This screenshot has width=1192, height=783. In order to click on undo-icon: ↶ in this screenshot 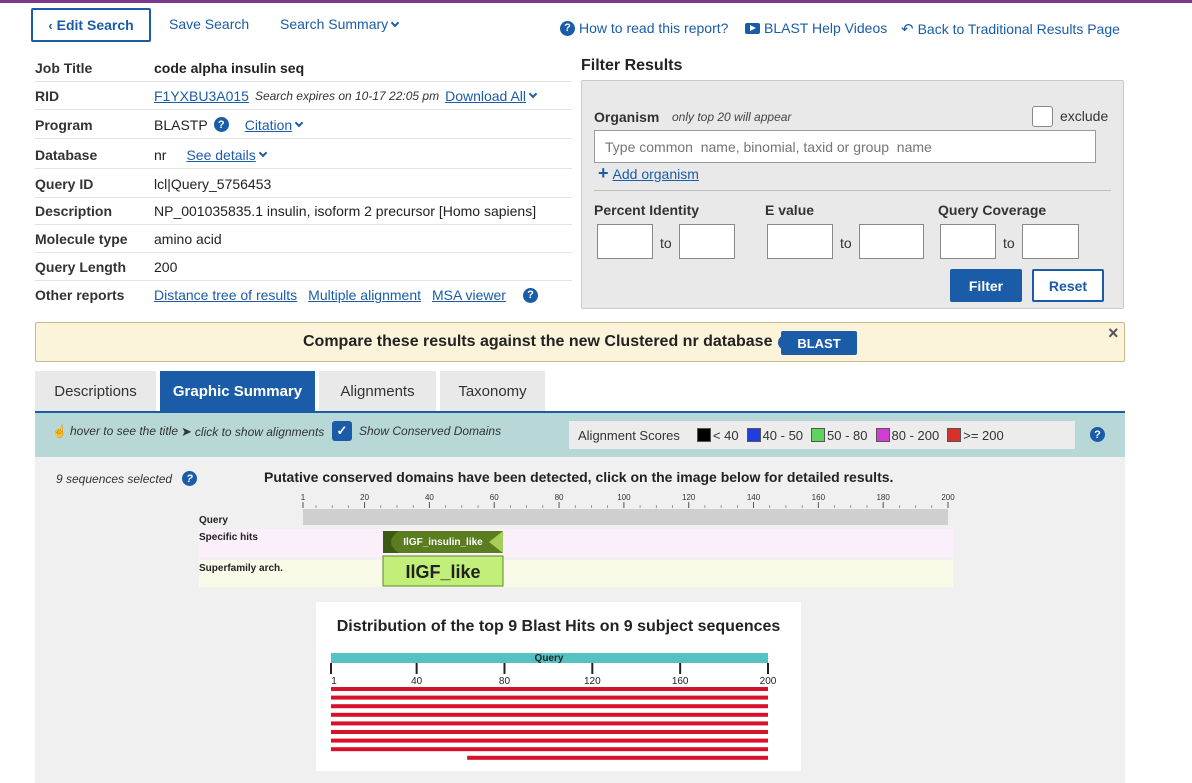, I will do `click(907, 29)`.